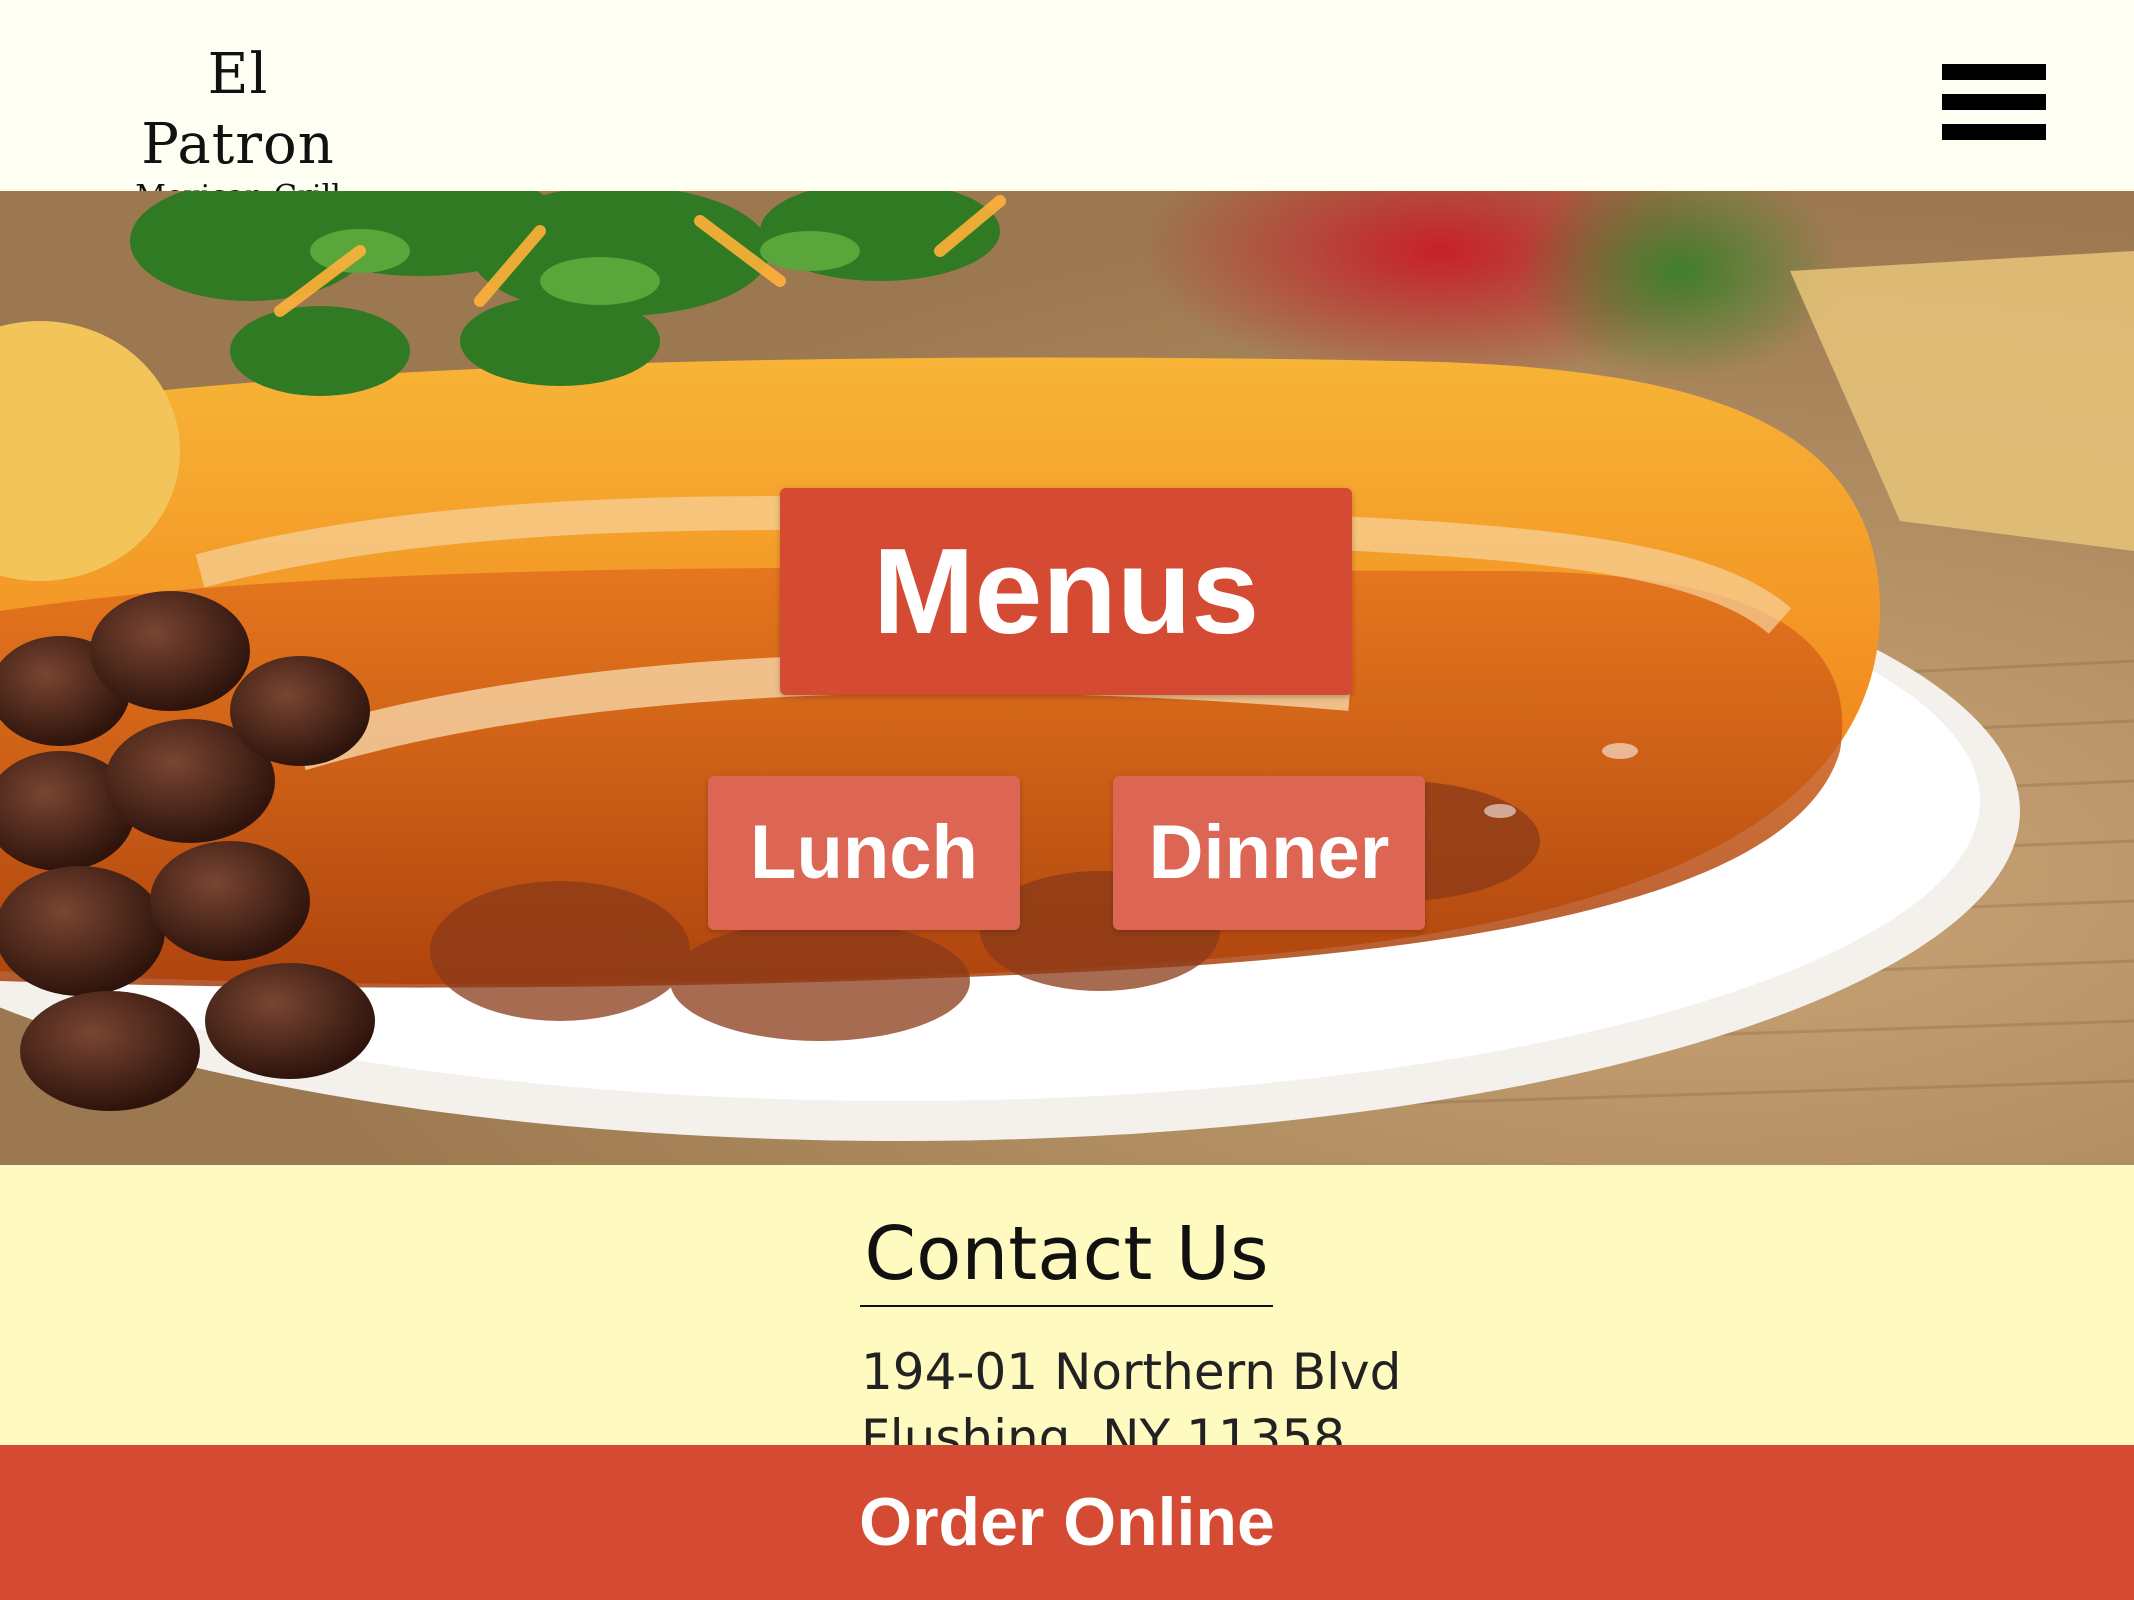 This screenshot has height=1600, width=2134. I want to click on order-online-label: Order Online, so click(1067, 1522).